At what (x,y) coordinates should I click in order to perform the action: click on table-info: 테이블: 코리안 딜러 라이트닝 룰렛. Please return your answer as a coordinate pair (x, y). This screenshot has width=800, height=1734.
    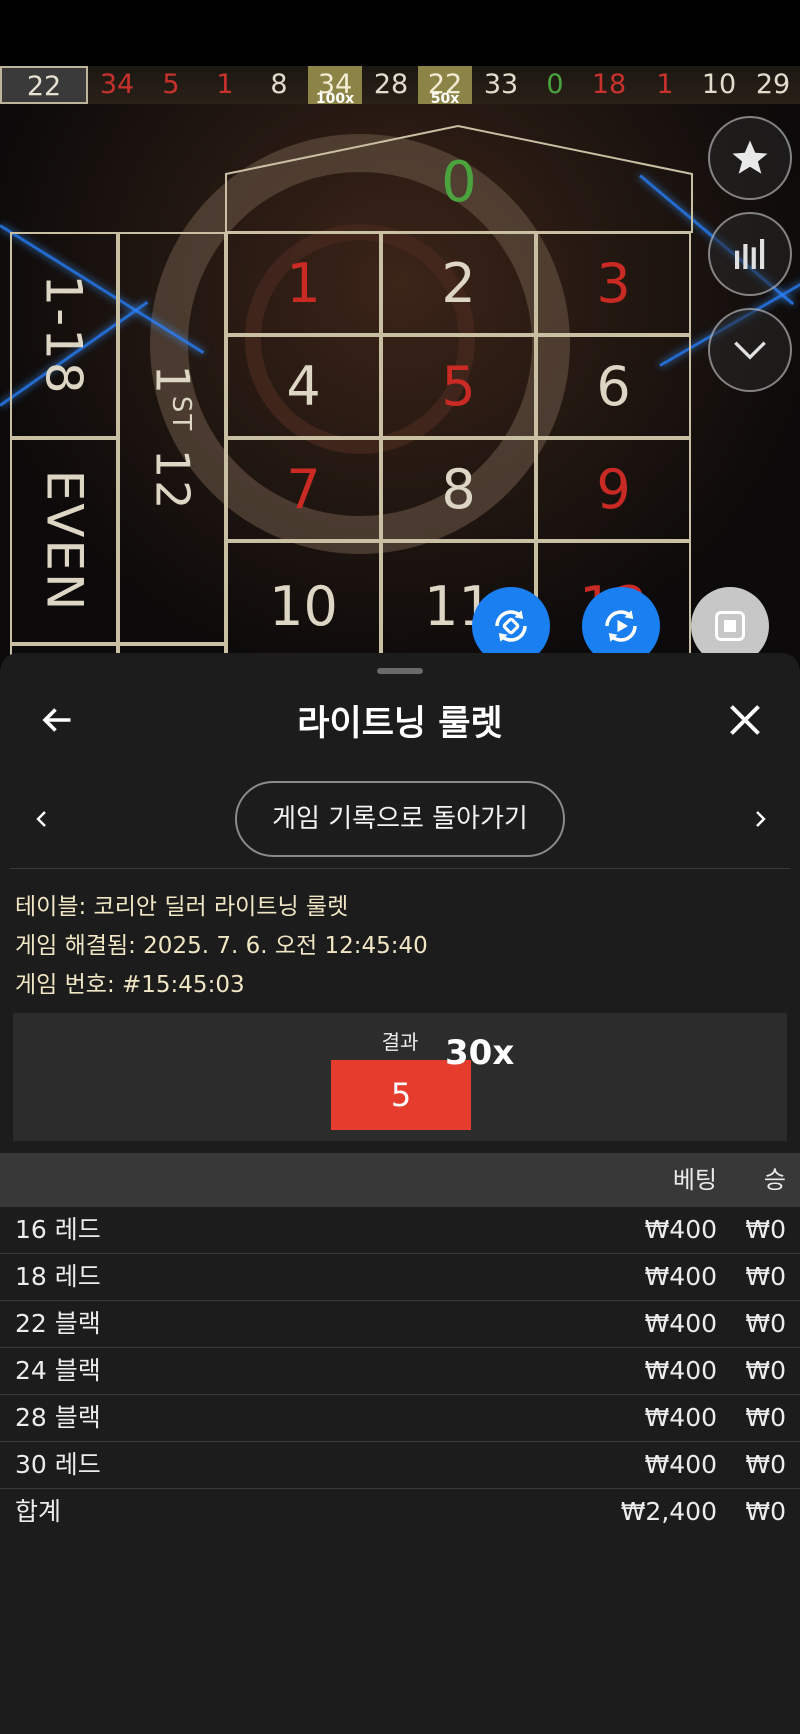
    Looking at the image, I should click on (182, 907).